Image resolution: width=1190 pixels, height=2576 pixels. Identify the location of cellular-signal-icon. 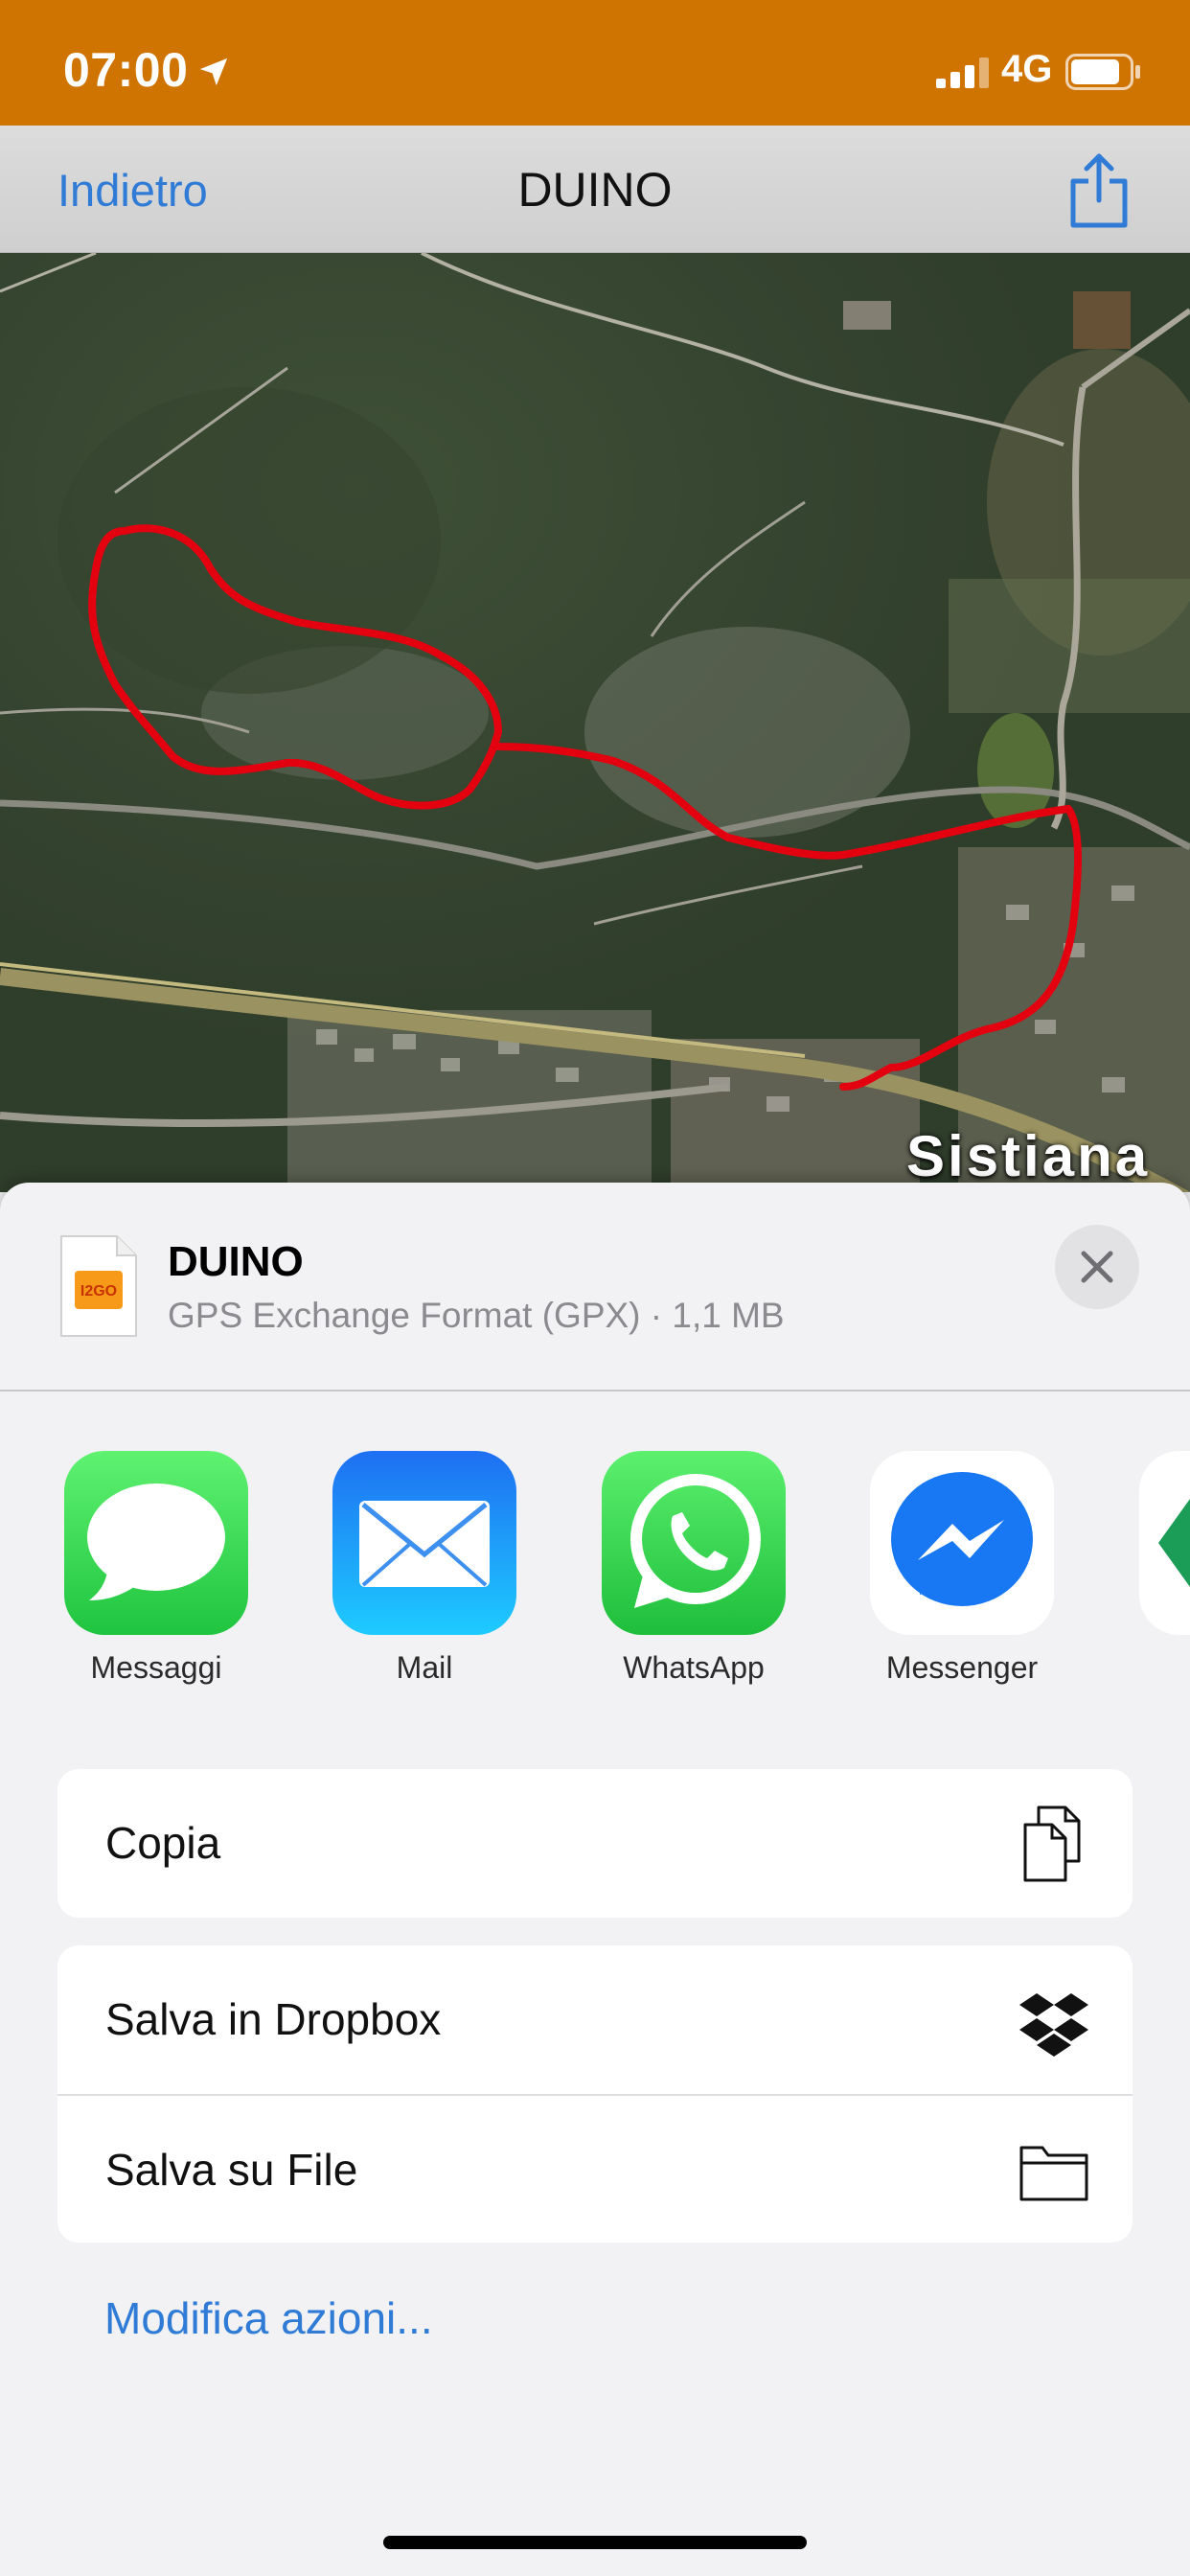
(963, 73).